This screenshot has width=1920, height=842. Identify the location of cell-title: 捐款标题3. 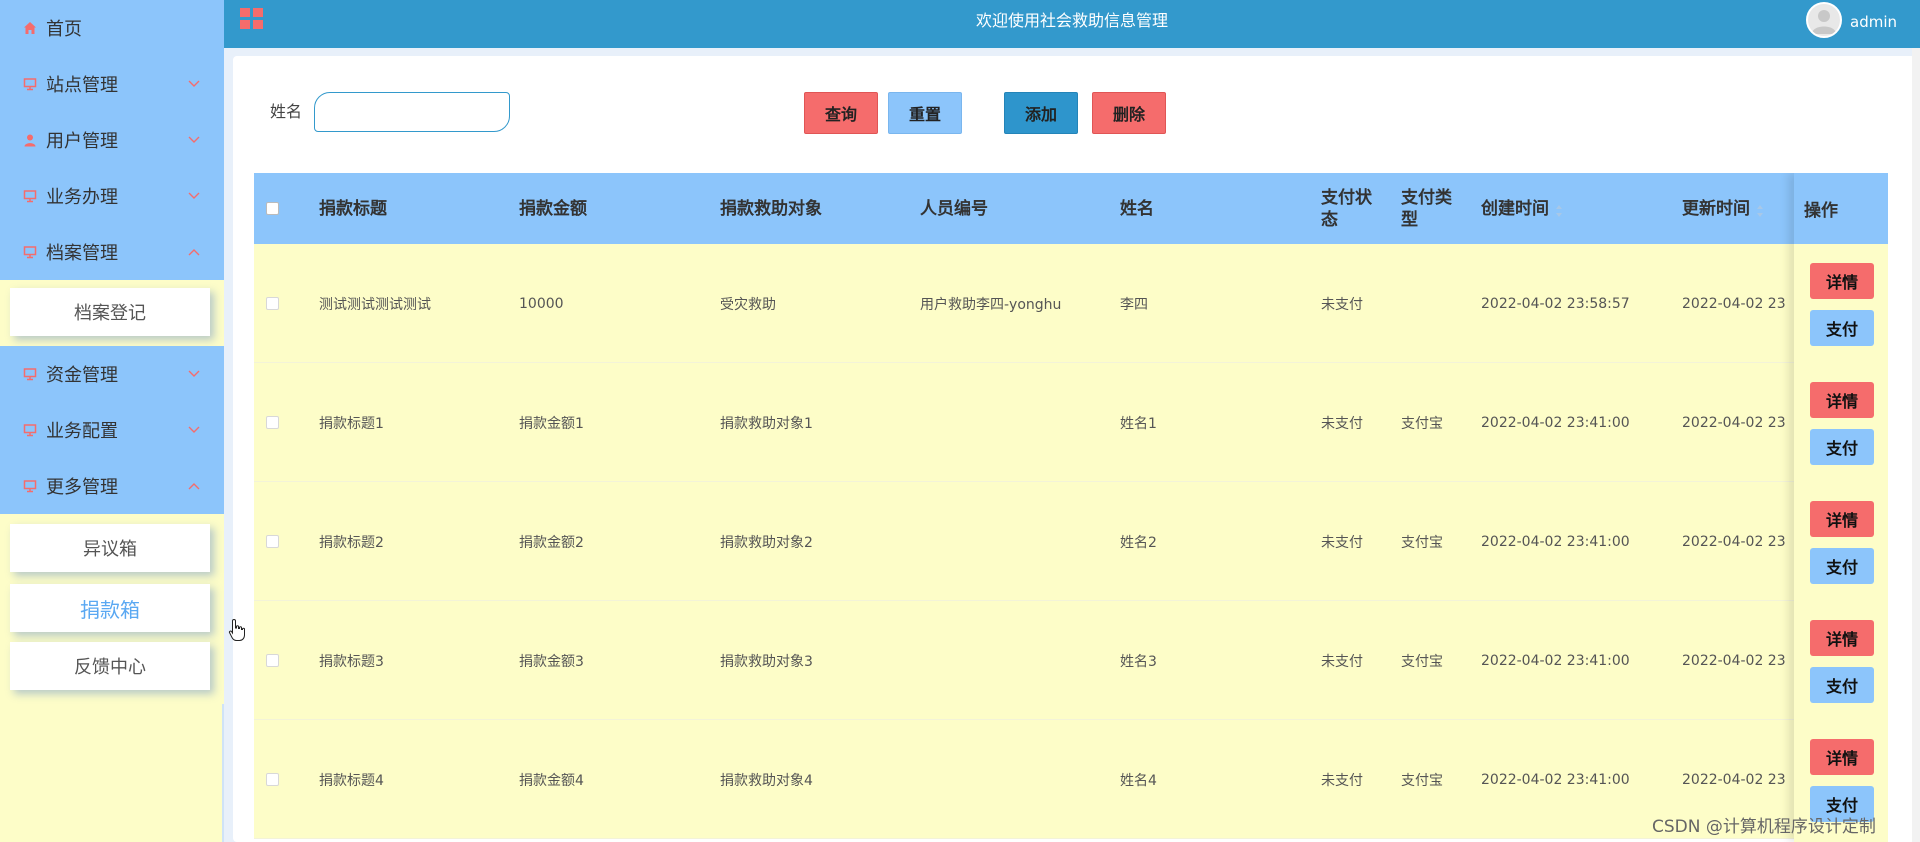
(351, 661).